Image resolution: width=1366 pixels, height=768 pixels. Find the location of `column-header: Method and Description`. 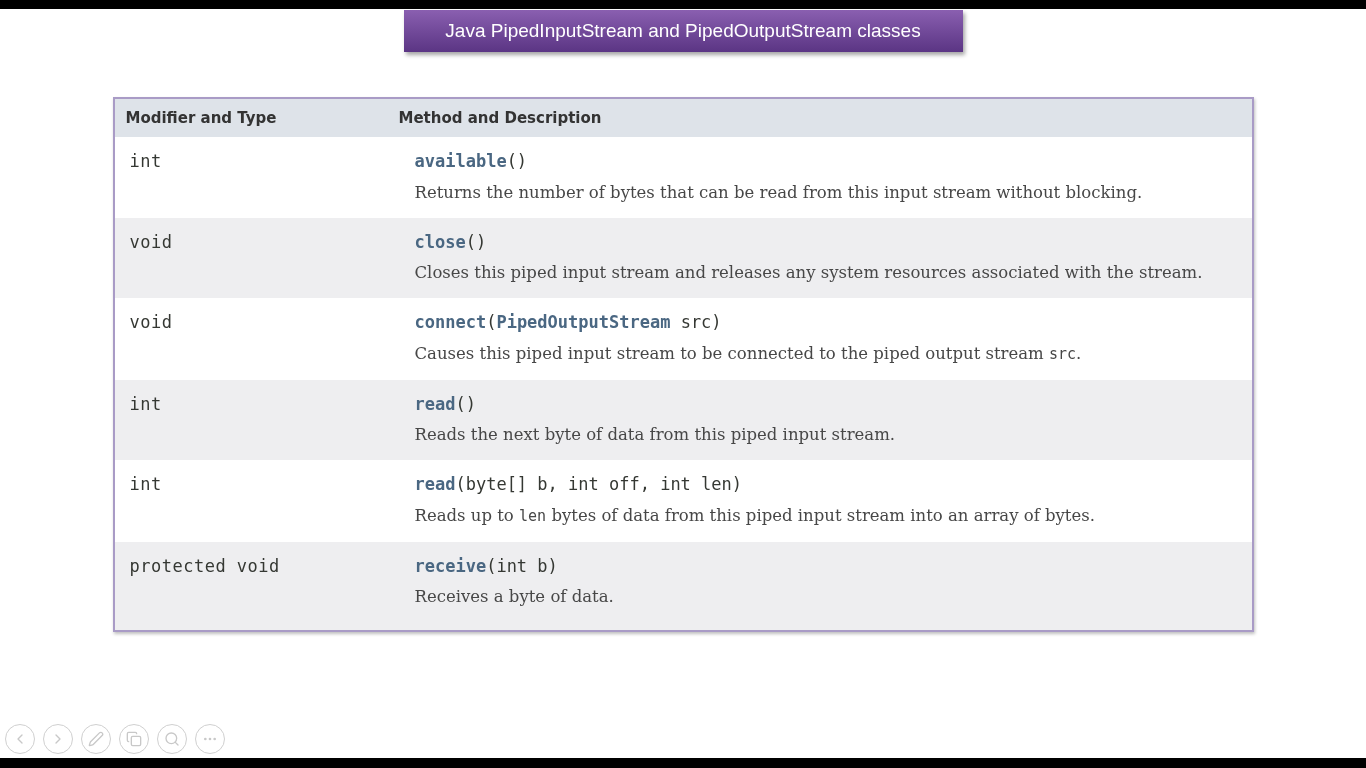

column-header: Method and Description is located at coordinates (500, 118).